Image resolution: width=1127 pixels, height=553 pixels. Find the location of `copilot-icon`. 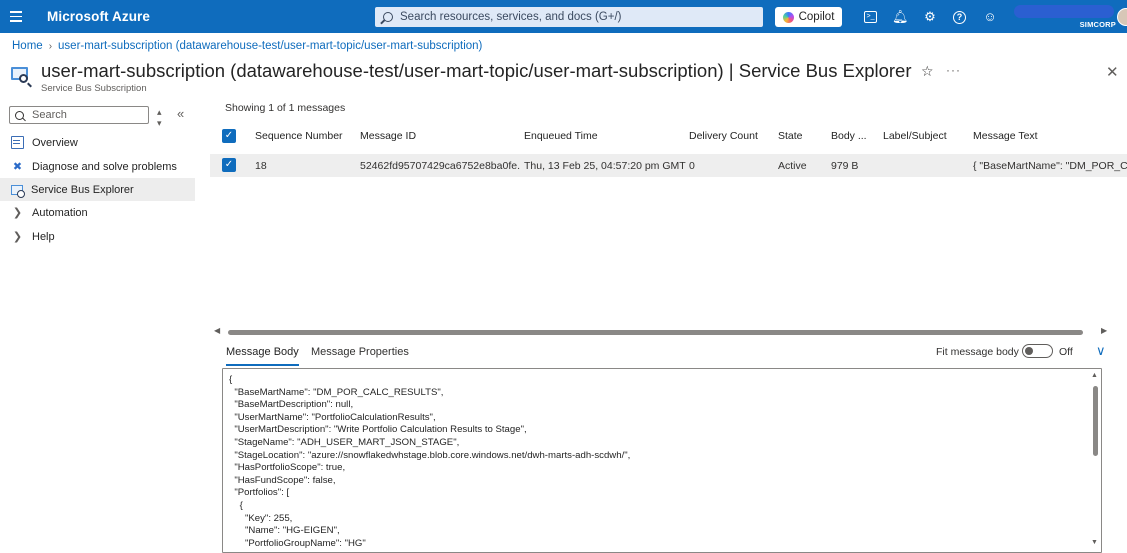

copilot-icon is located at coordinates (788, 17).